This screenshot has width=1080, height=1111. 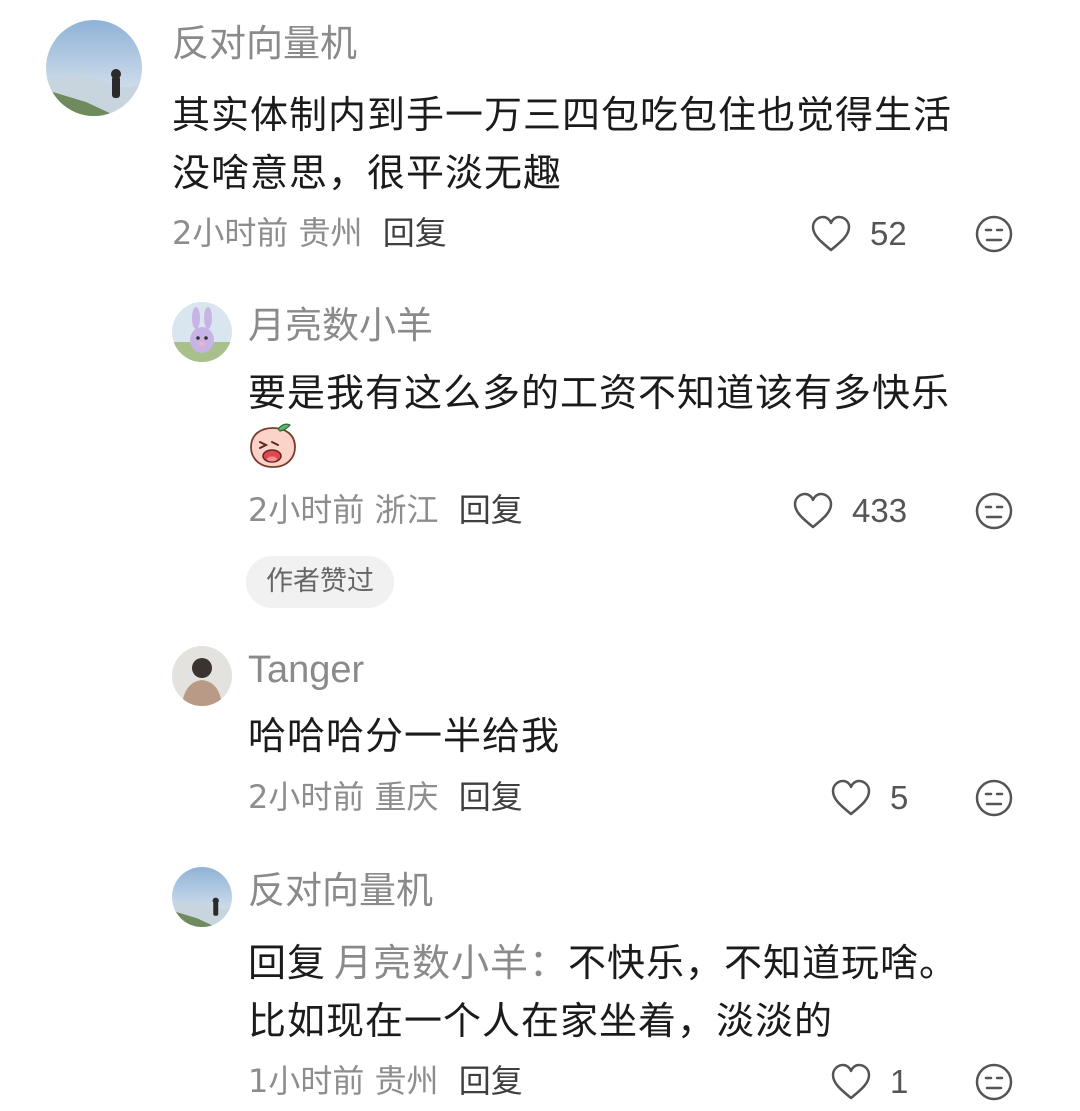 I want to click on comment-text: 哈哈哈分一半给我, so click(x=638, y=736).